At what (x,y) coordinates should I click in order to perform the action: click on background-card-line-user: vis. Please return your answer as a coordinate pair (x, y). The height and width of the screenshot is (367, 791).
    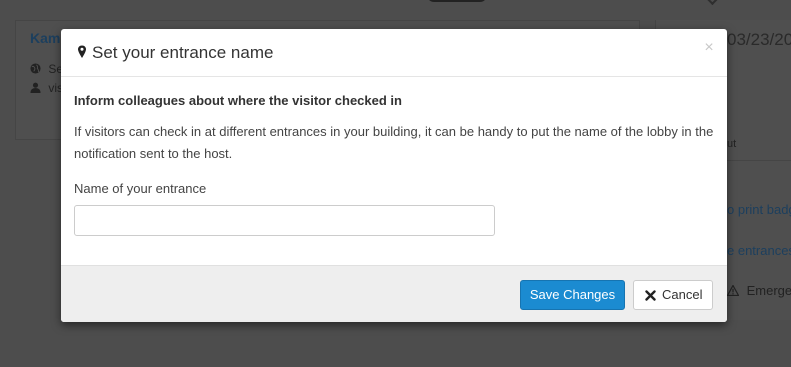
    Looking at the image, I should click on (46, 88).